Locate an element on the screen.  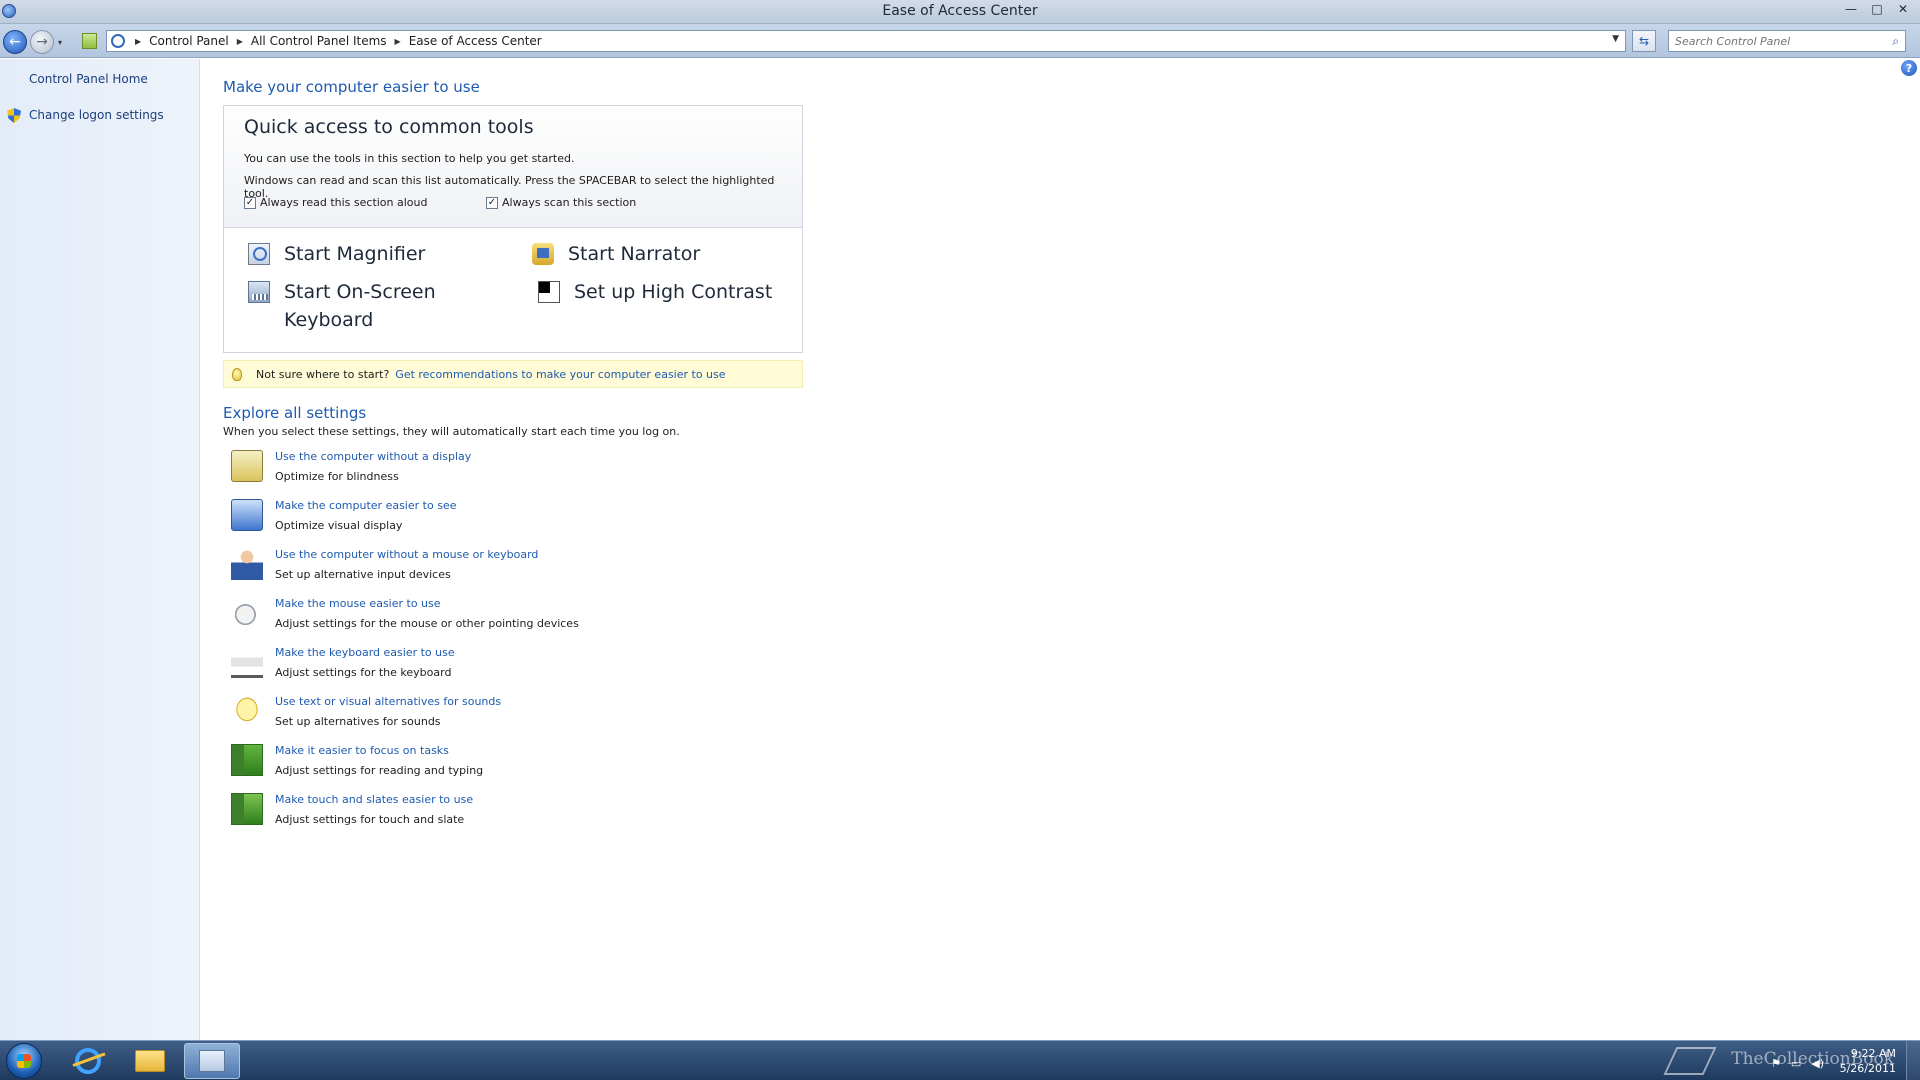
person-icon is located at coordinates (247, 564).